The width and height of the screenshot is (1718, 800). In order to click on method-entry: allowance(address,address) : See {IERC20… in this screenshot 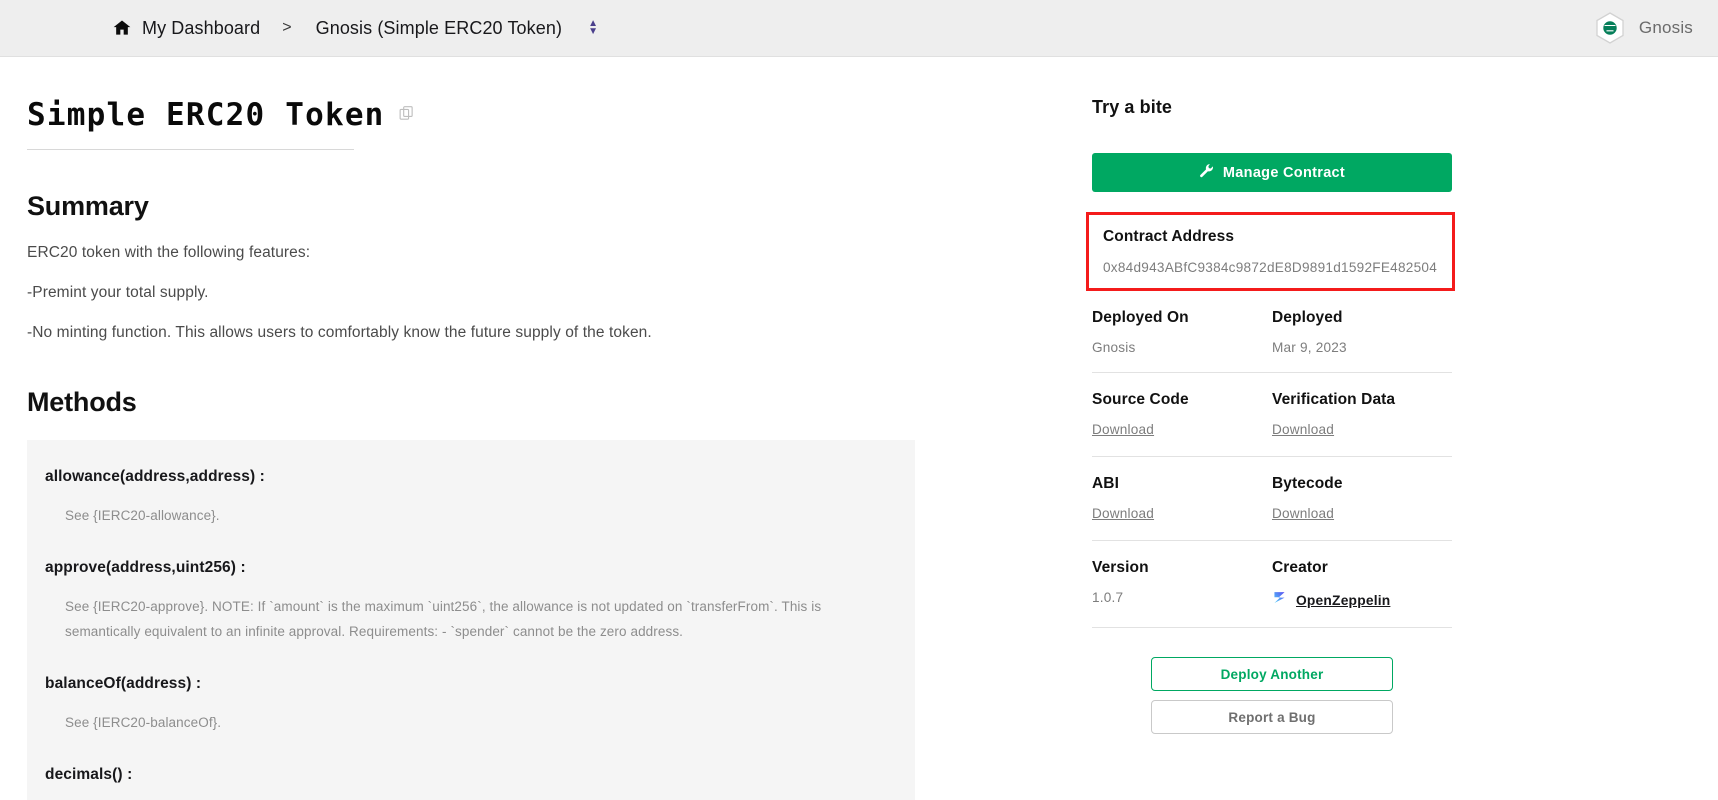, I will do `click(471, 498)`.